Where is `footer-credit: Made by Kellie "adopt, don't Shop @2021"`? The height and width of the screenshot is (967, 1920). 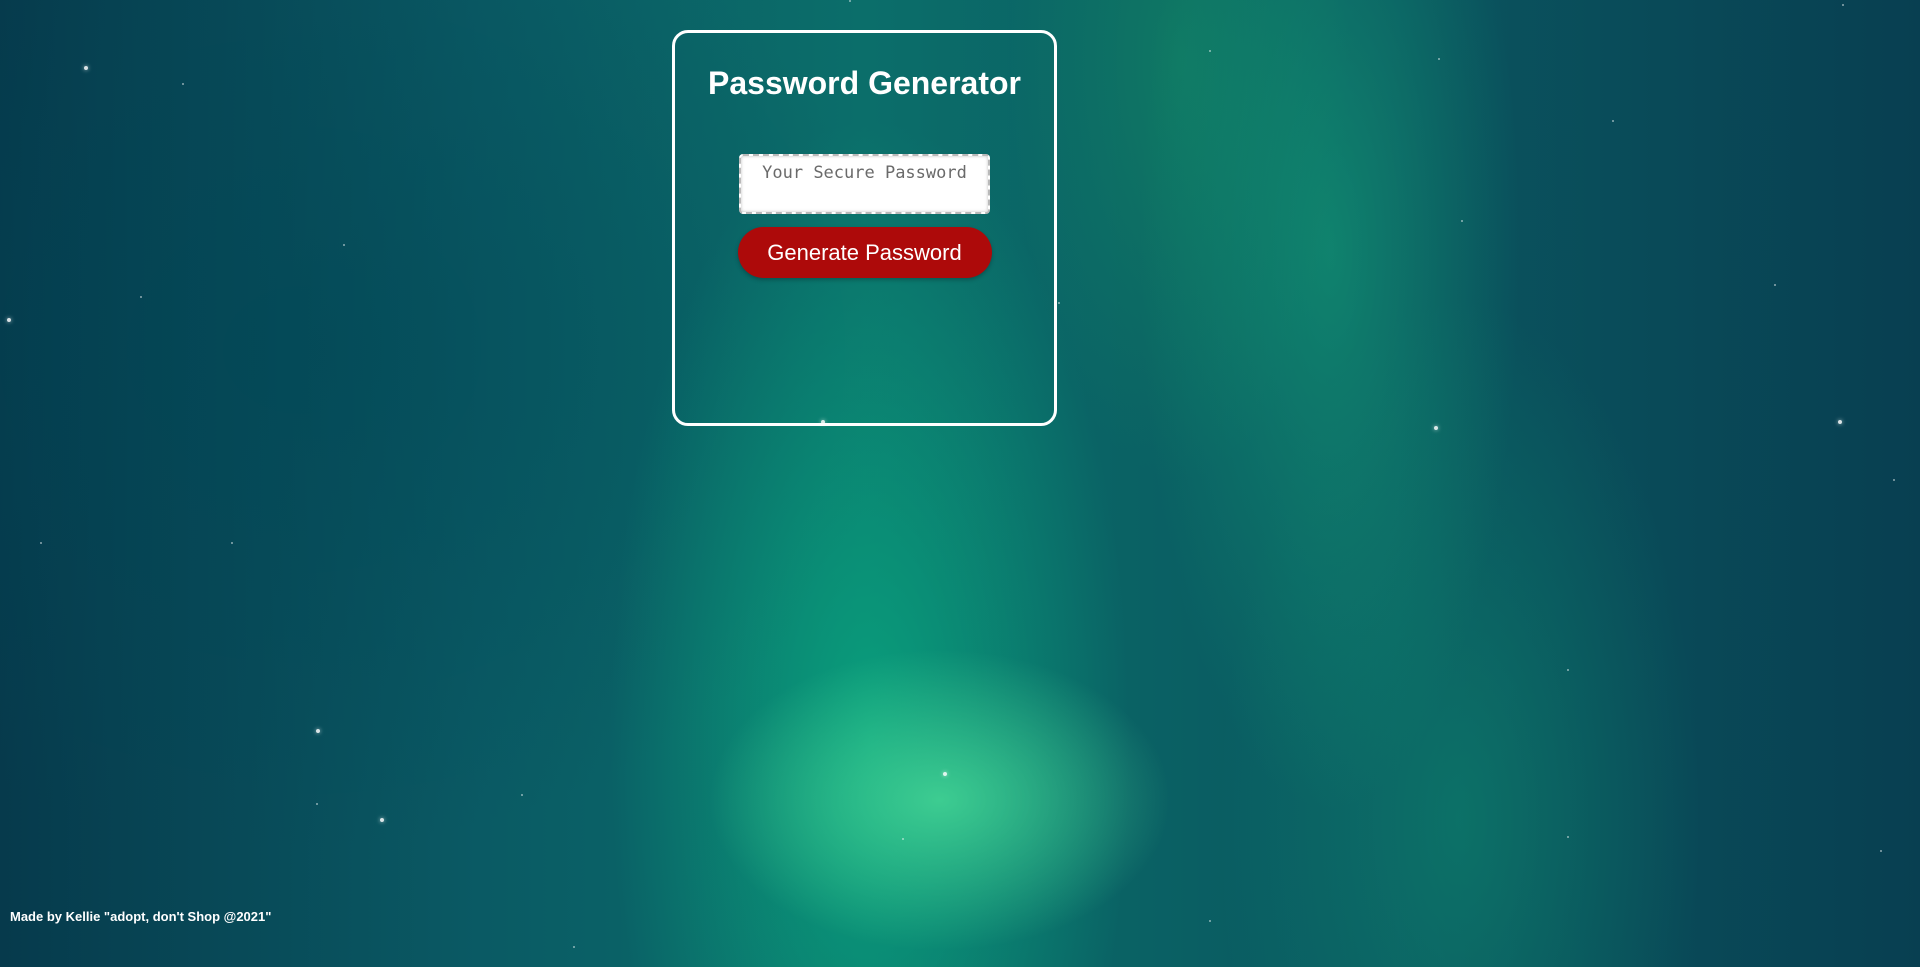
footer-credit: Made by Kellie "adopt, don't Shop @2021" is located at coordinates (141, 916).